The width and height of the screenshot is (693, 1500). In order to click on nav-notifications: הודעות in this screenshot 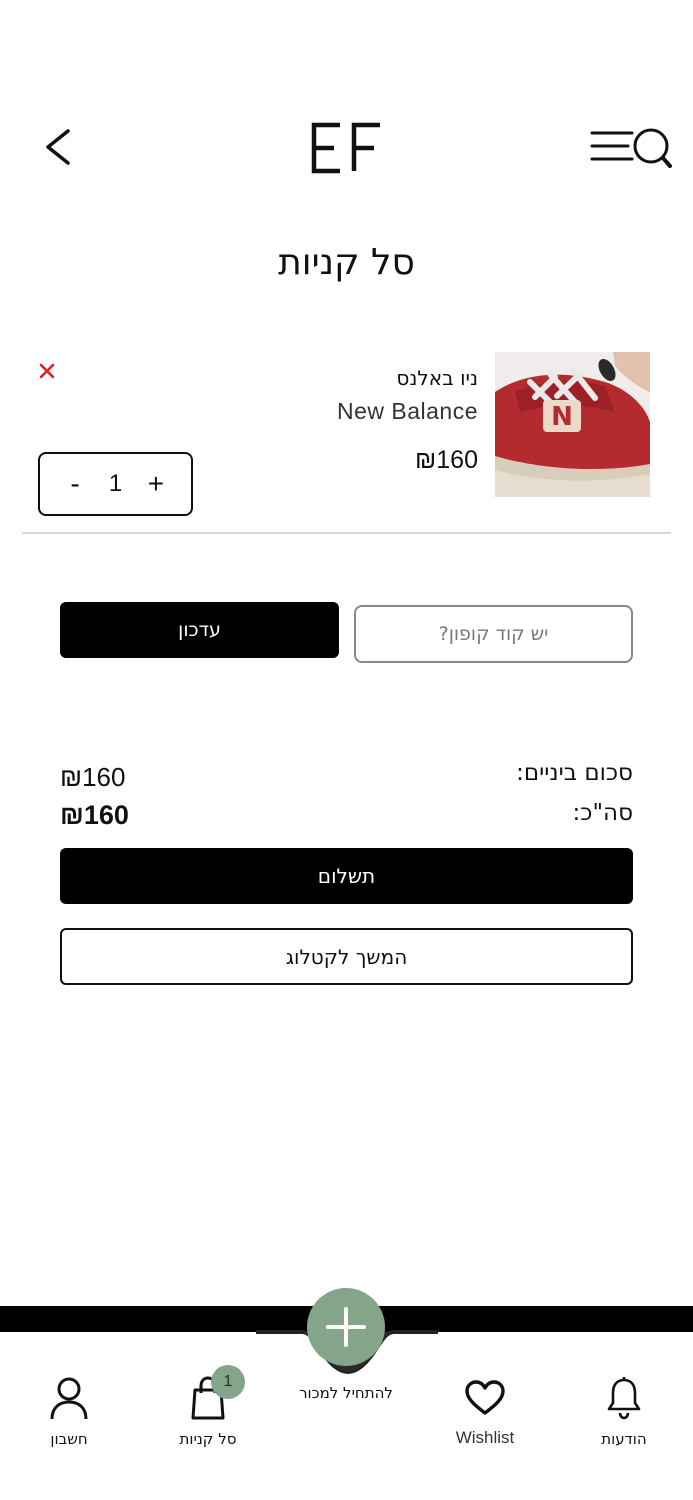, I will do `click(624, 1411)`.